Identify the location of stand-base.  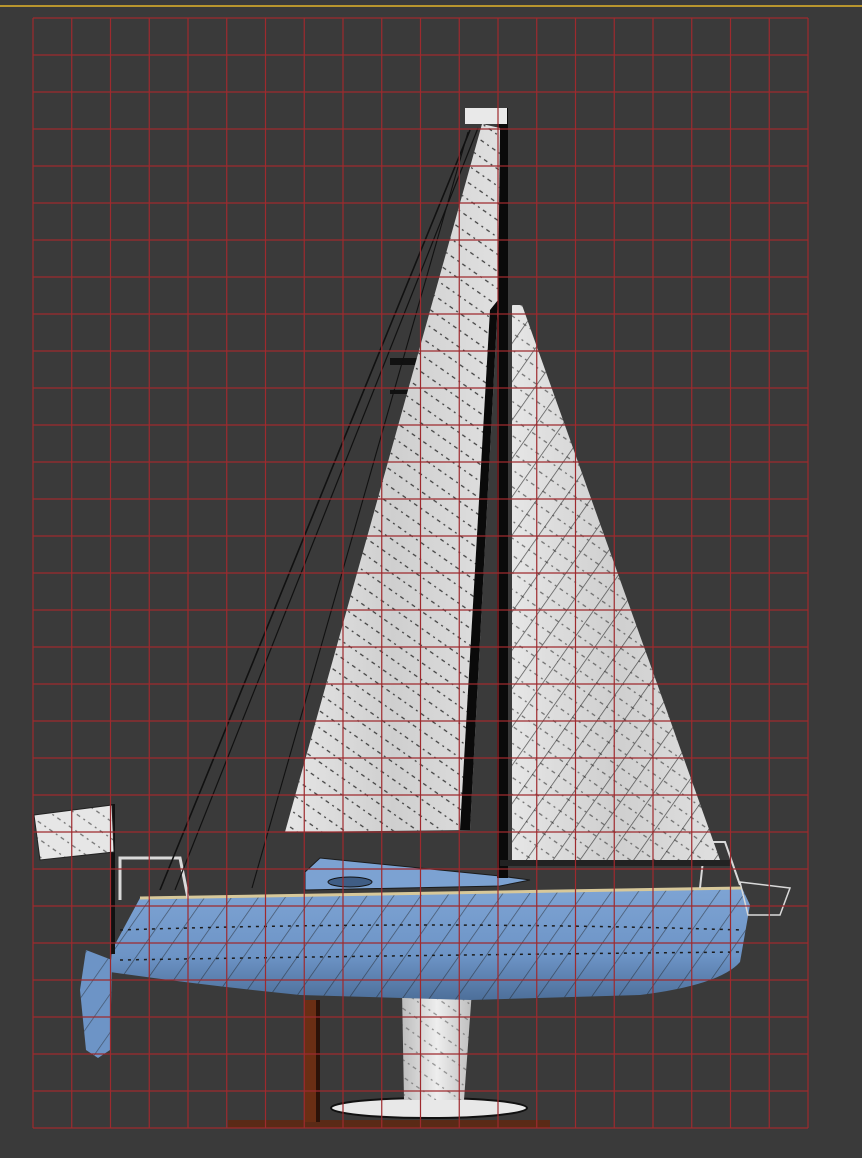
(389, 1124).